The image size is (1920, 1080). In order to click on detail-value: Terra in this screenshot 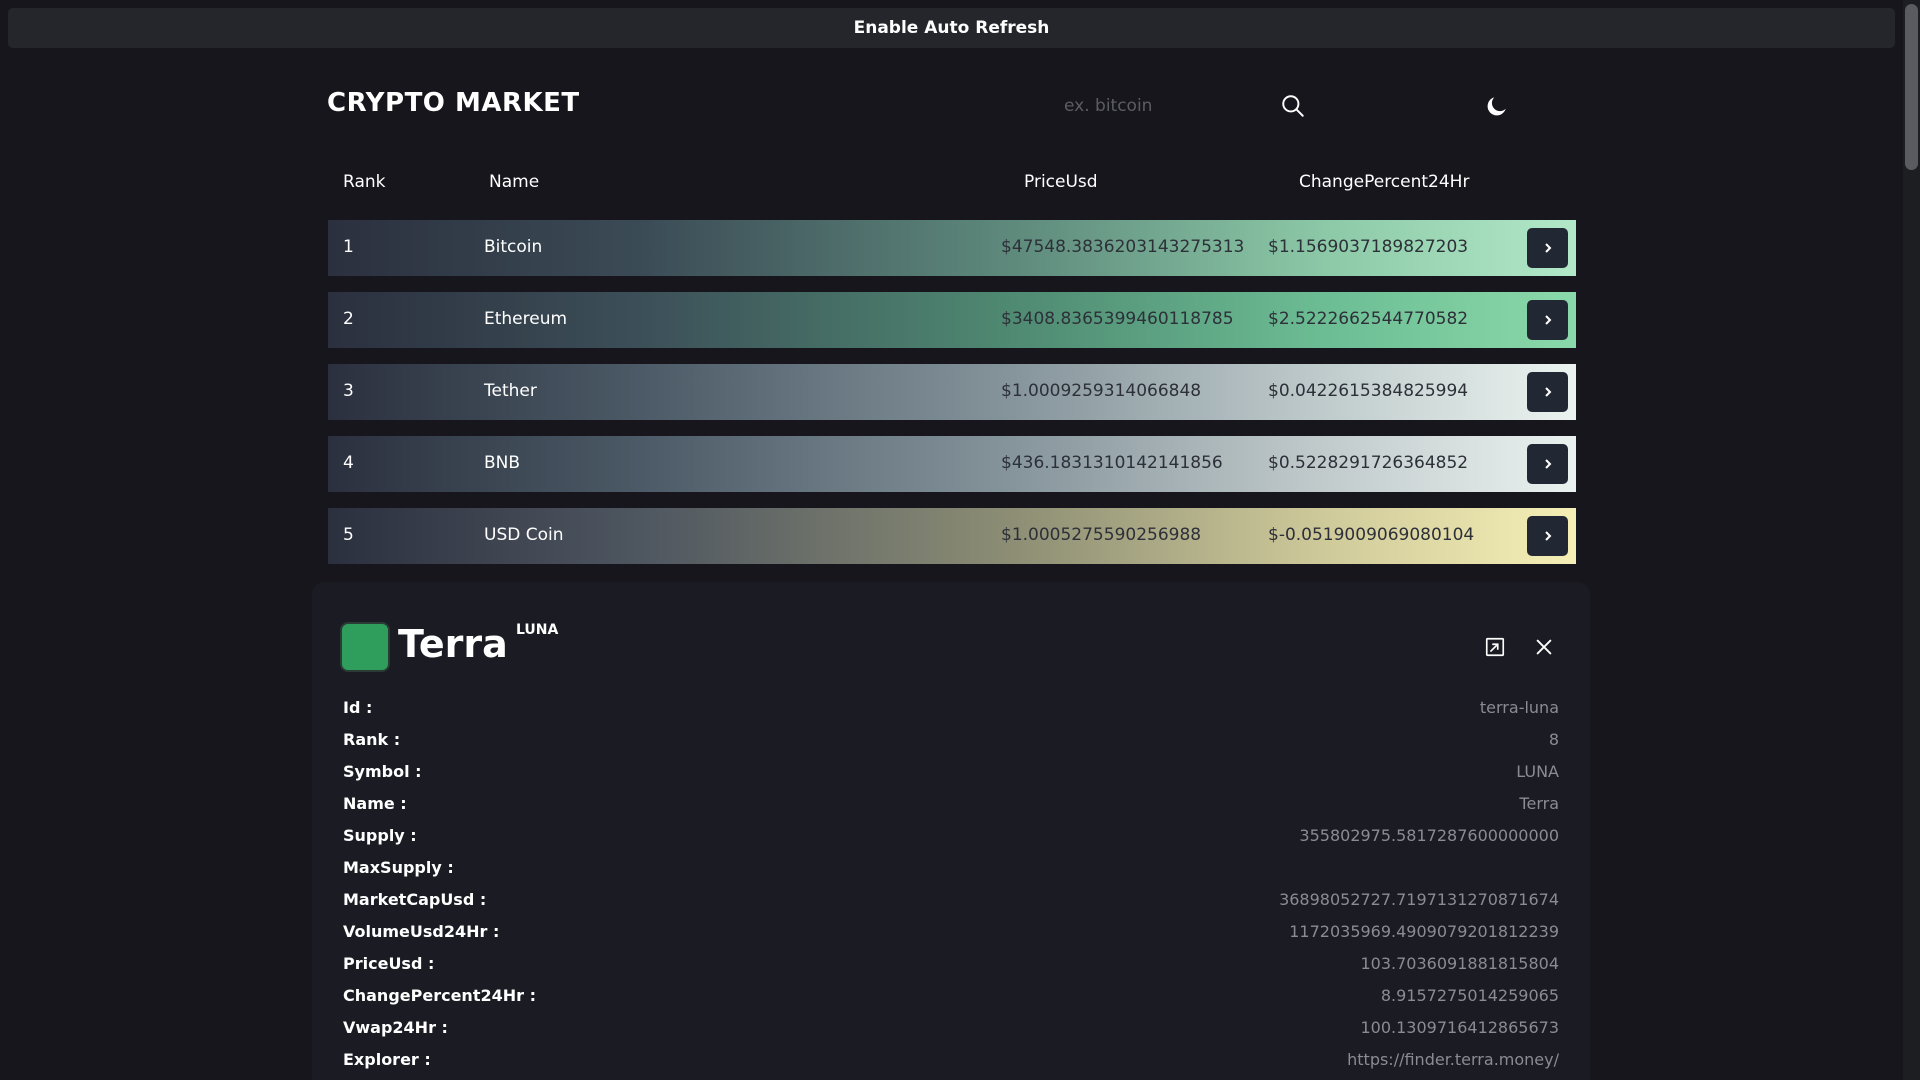, I will do `click(1539, 803)`.